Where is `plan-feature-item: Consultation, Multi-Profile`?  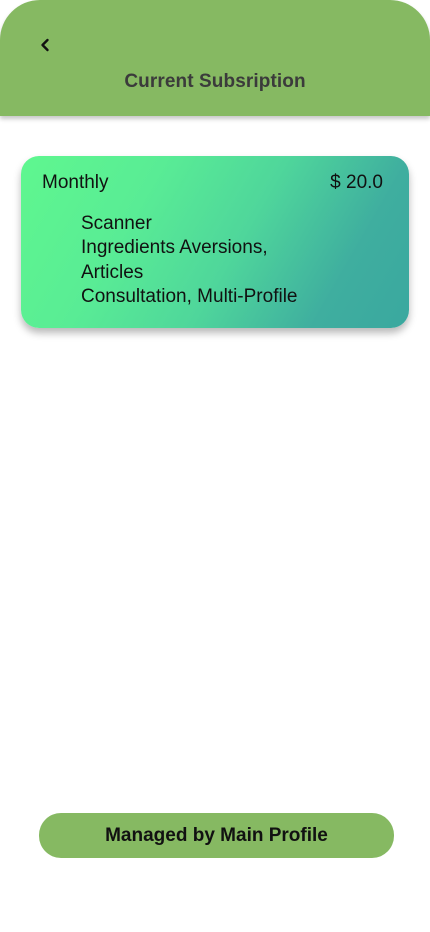 plan-feature-item: Consultation, Multi-Profile is located at coordinates (189, 296).